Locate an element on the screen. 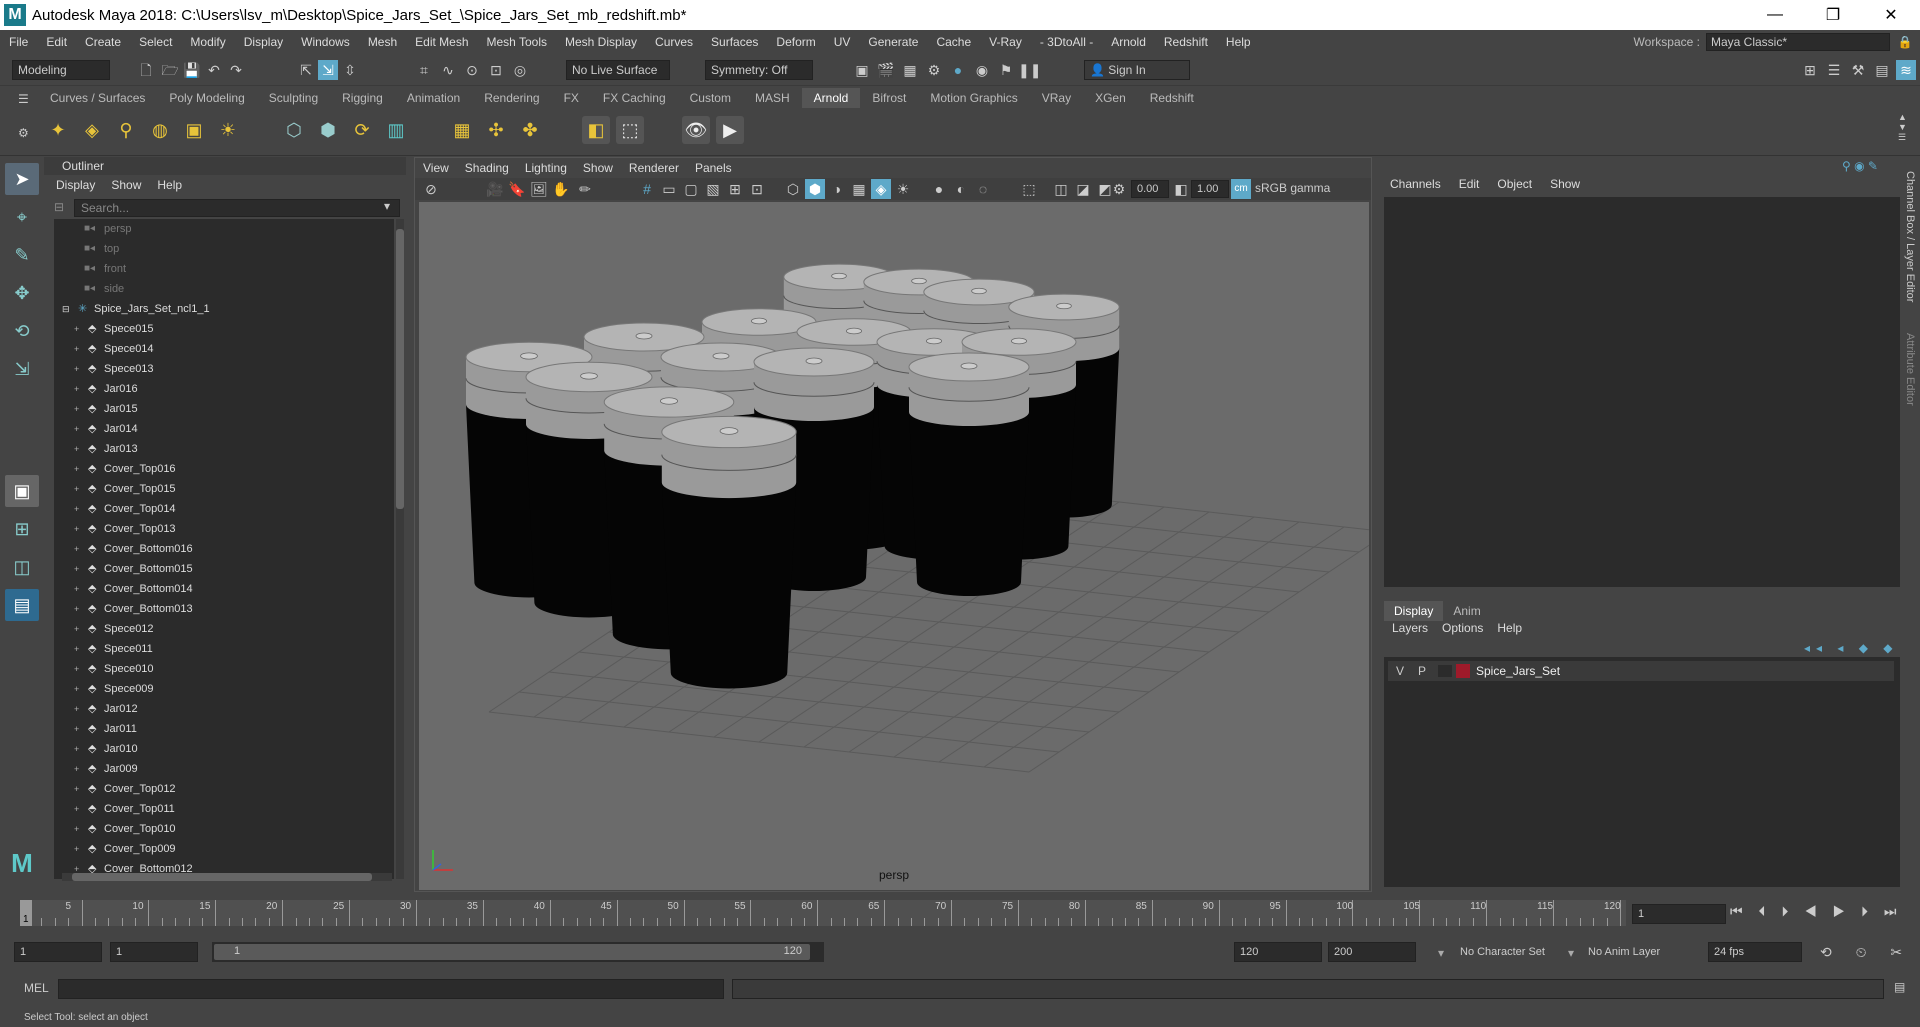 The image size is (1920, 1027). exposure-field: 0.00 is located at coordinates (1150, 189).